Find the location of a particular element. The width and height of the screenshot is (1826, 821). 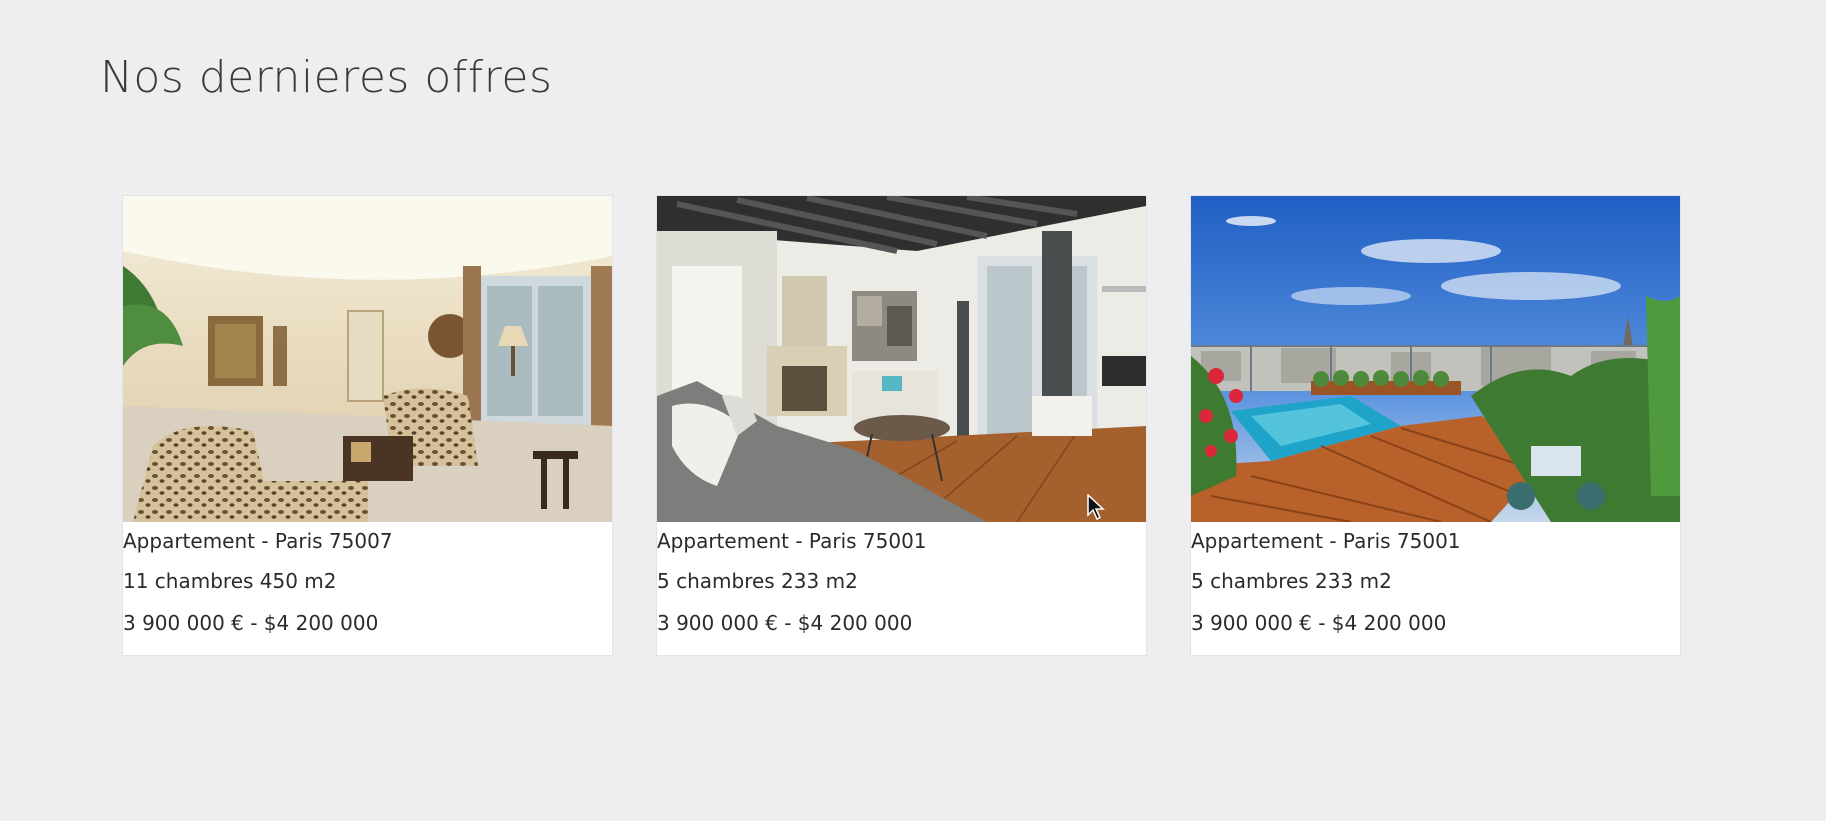

mouse-cursor-icon is located at coordinates (1096, 507).